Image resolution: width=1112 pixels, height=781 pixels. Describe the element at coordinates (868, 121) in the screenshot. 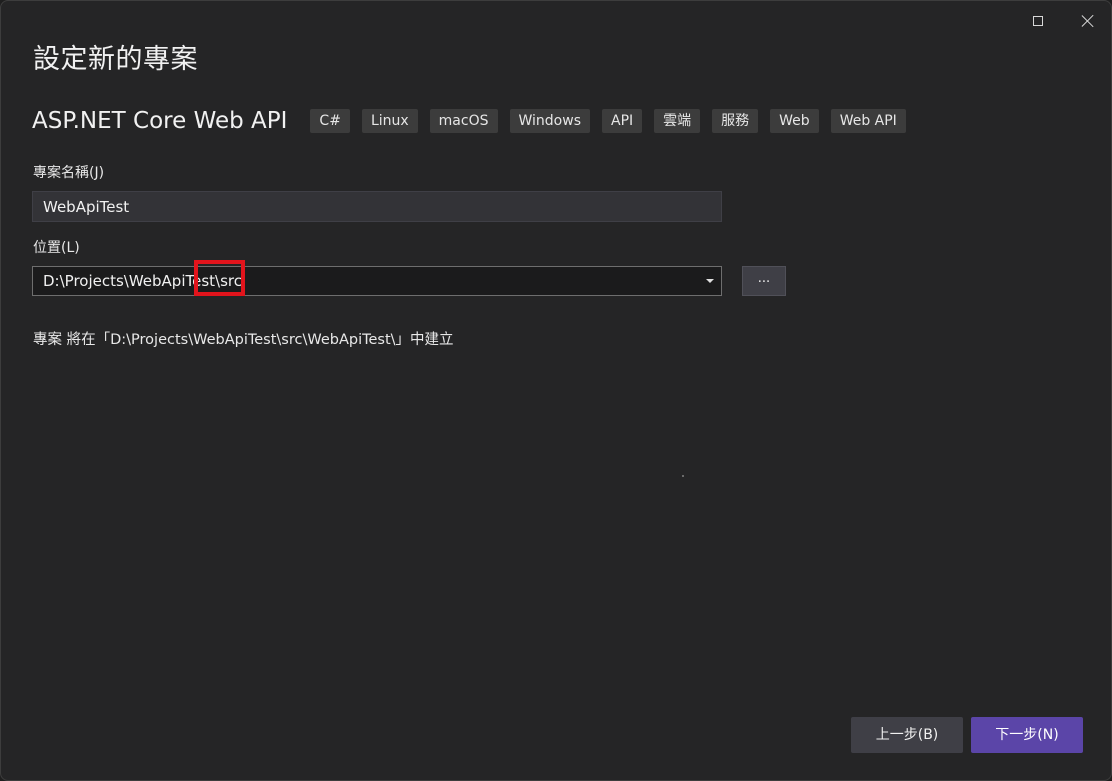

I see `tag-web-api: Web API` at that location.